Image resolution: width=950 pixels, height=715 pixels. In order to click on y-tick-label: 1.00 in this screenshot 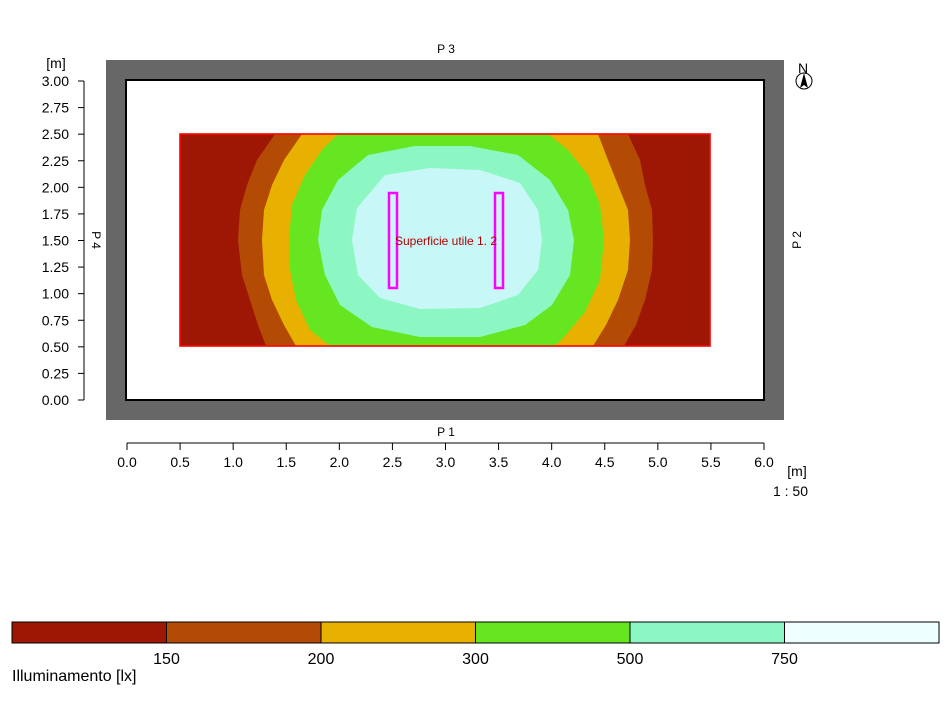, I will do `click(55, 294)`.